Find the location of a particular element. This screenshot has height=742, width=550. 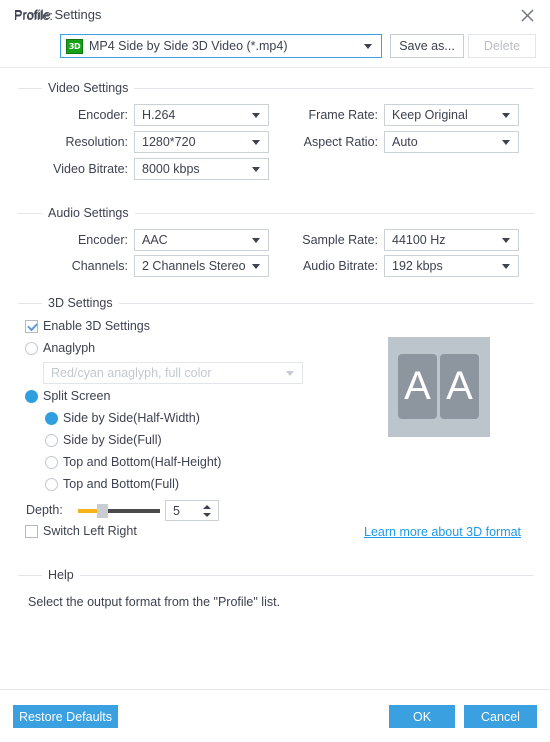

split-option-label-3: Top and Bottom(Full) is located at coordinates (121, 484).